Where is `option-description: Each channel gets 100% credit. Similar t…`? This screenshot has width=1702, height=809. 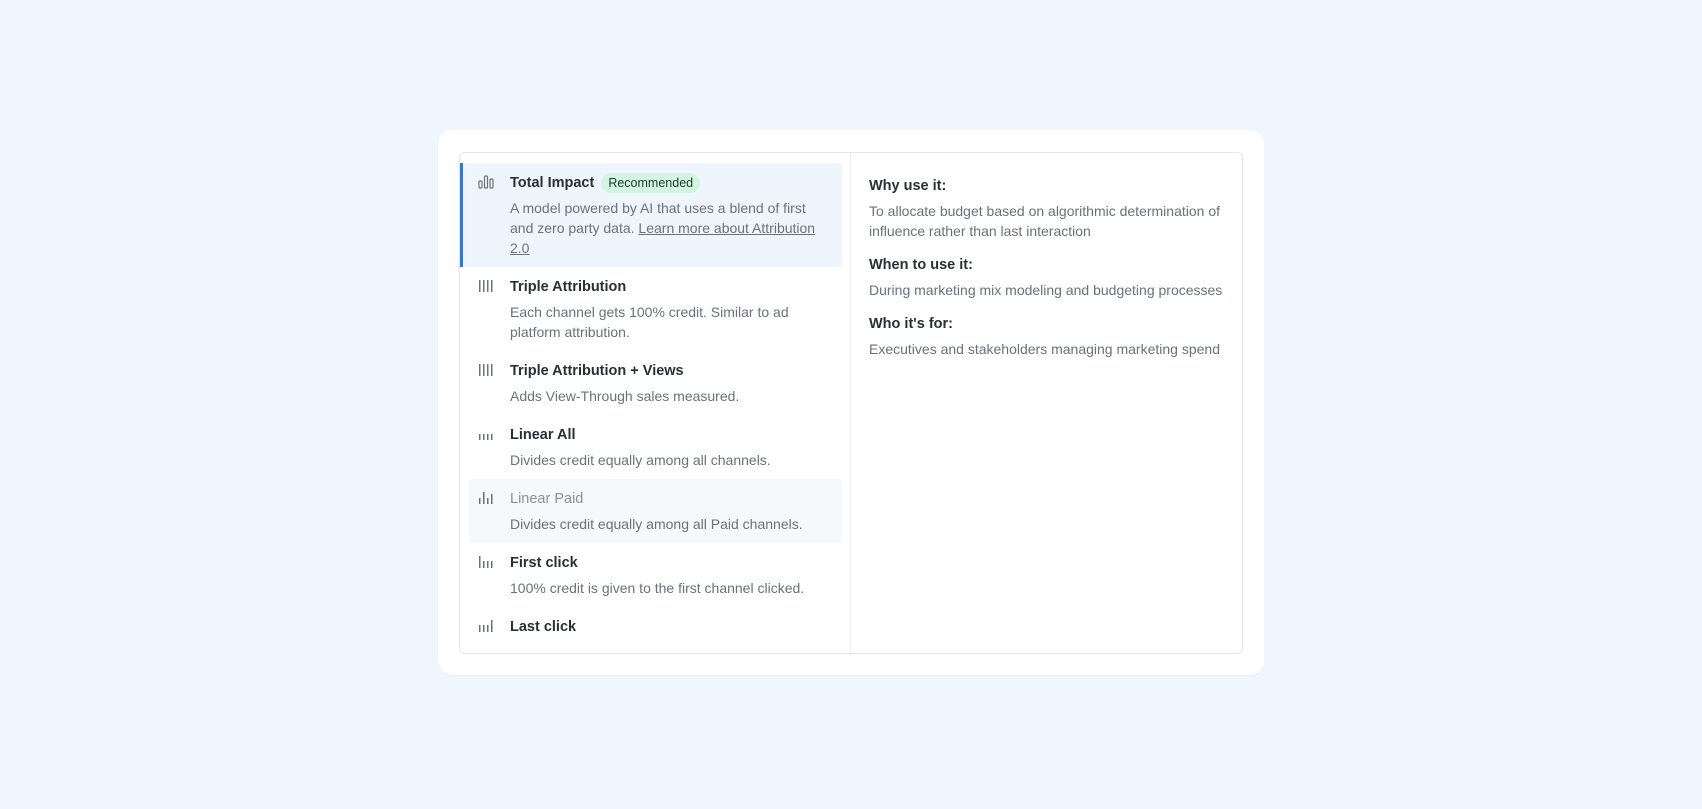 option-description: Each channel gets 100% credit. Similar t… is located at coordinates (649, 322).